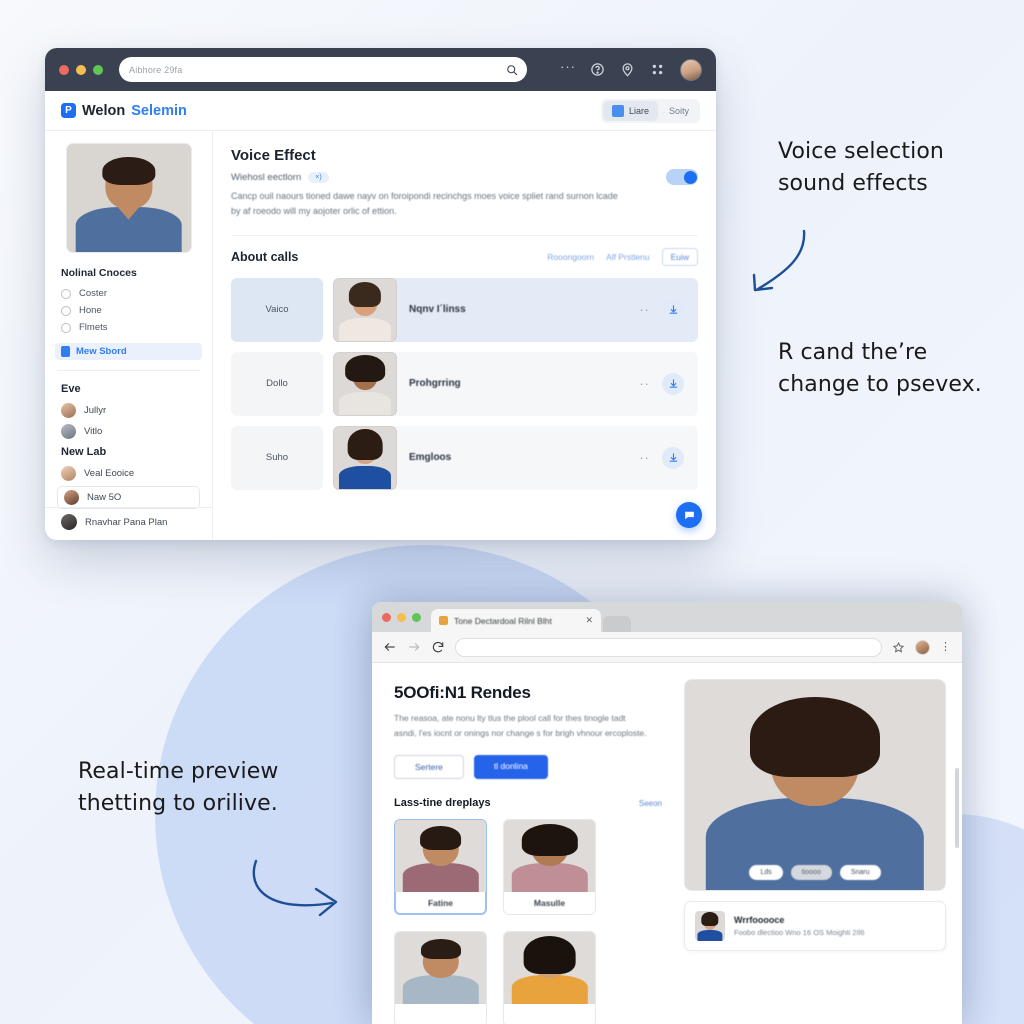 The width and height of the screenshot is (1024, 1024). I want to click on browser-tabbar: Tone Dectardoal Rilnl Blht ✕, so click(667, 617).